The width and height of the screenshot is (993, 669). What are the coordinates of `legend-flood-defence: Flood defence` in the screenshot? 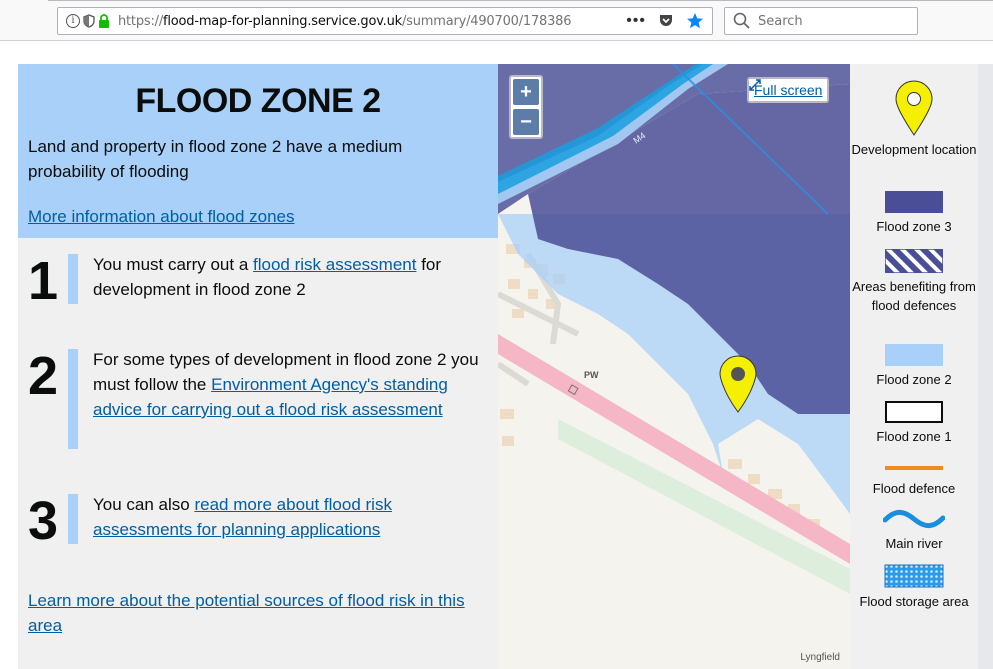 It's located at (914, 482).